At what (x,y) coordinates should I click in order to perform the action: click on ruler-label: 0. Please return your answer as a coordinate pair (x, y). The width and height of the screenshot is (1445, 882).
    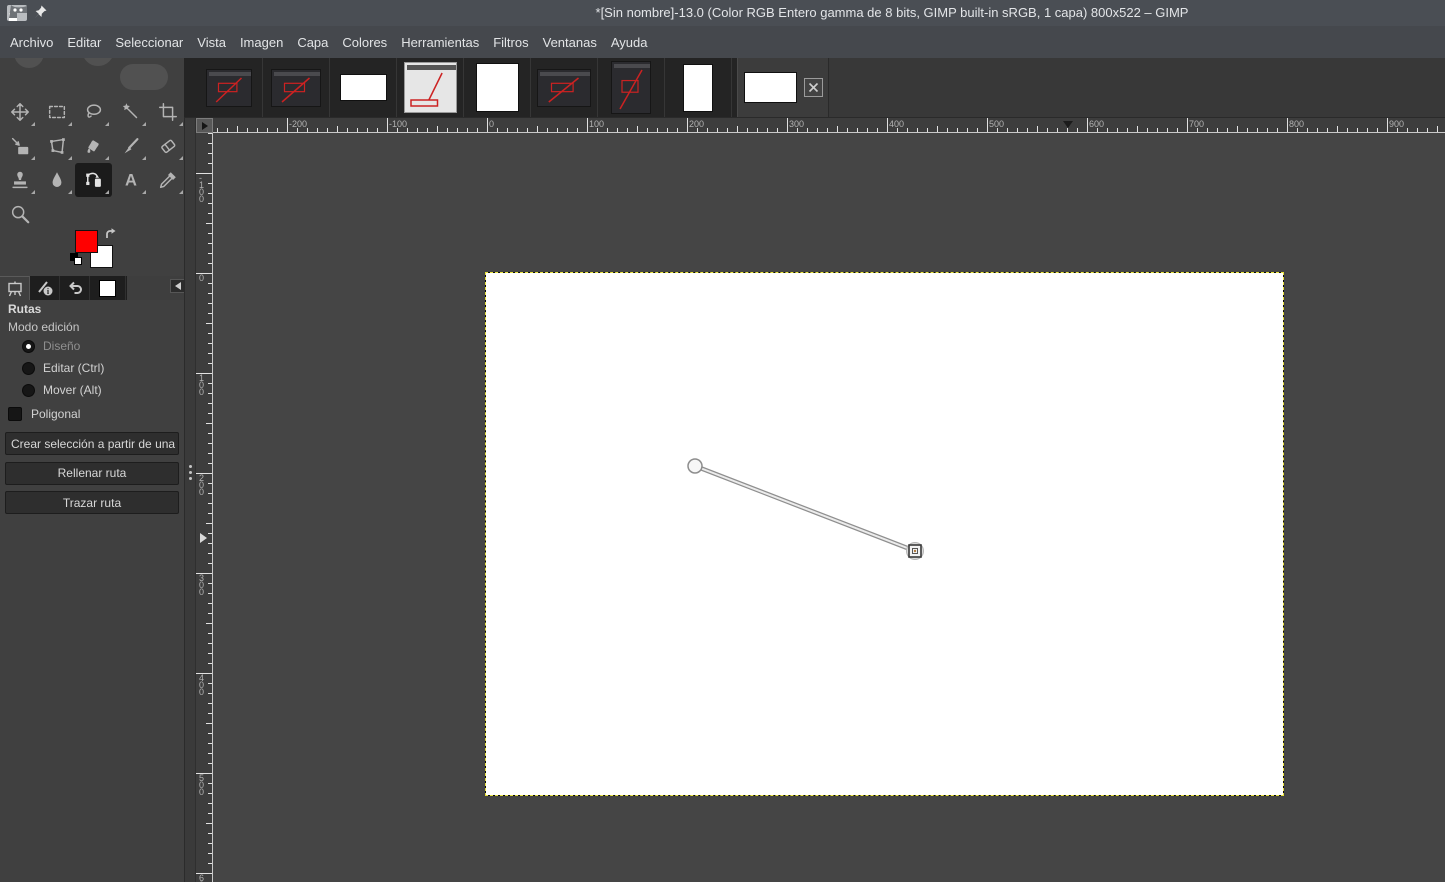
    Looking at the image, I should click on (492, 124).